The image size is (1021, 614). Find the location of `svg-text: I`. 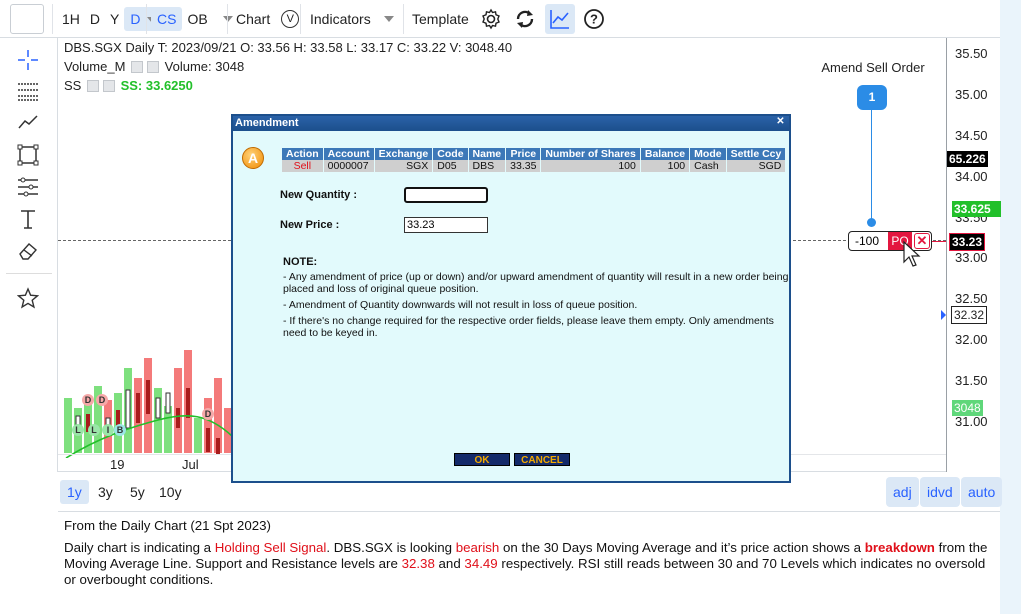

svg-text: I is located at coordinates (108, 430).